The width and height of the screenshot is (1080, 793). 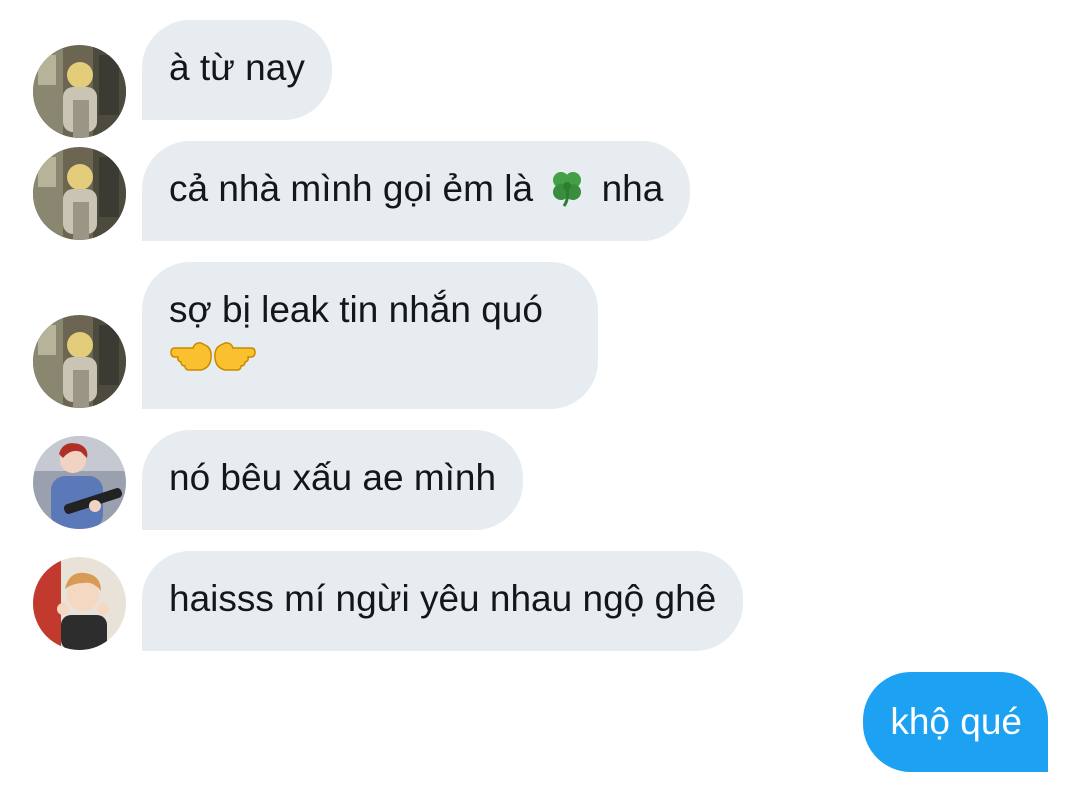 I want to click on message-row: haisss mí ngừi yêu nhau ngộ ghê, so click(x=540, y=601).